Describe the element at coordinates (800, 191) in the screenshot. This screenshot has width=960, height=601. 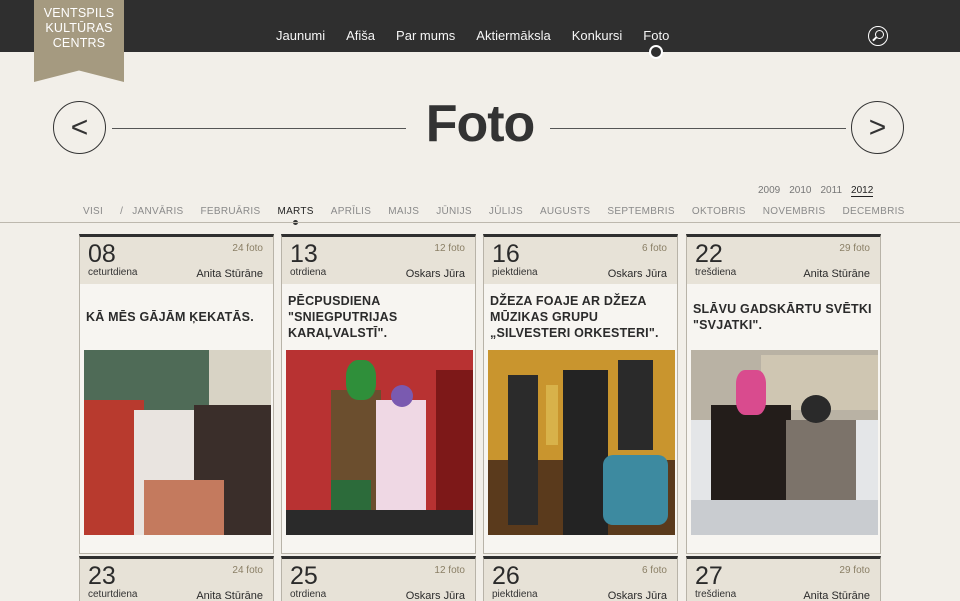
I see `year-2010: 2010` at that location.